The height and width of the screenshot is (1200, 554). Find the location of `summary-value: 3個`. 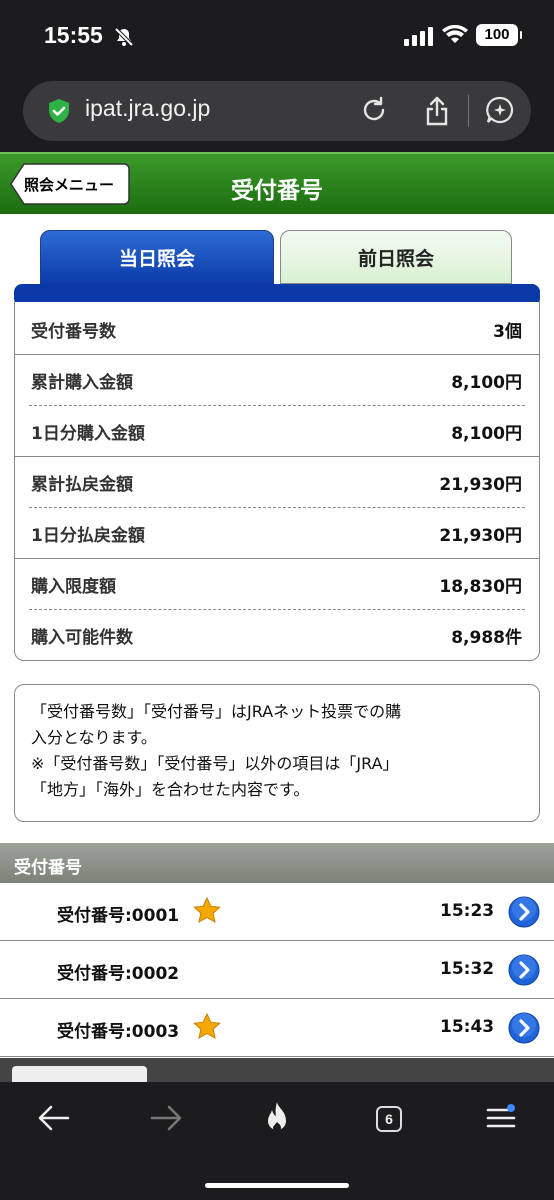

summary-value: 3個 is located at coordinates (507, 332).